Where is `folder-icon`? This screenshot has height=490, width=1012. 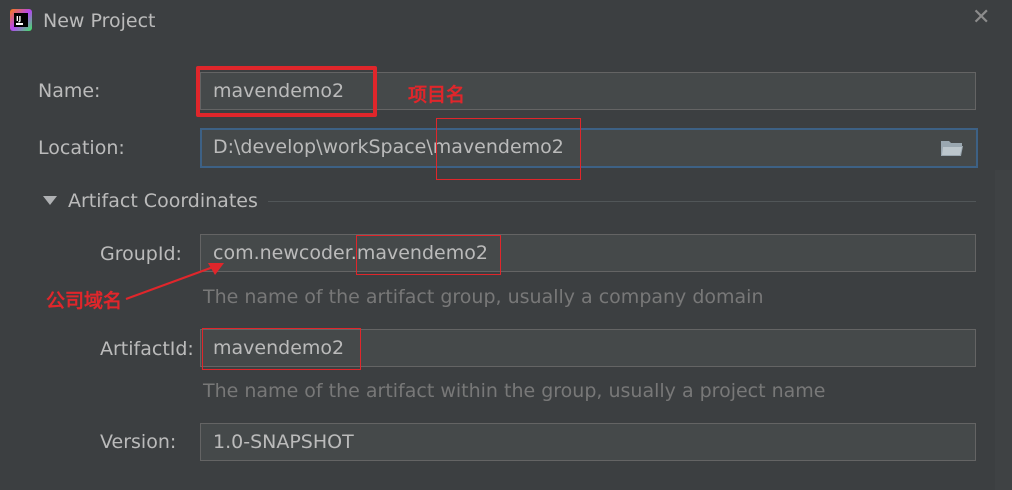
folder-icon is located at coordinates (952, 148).